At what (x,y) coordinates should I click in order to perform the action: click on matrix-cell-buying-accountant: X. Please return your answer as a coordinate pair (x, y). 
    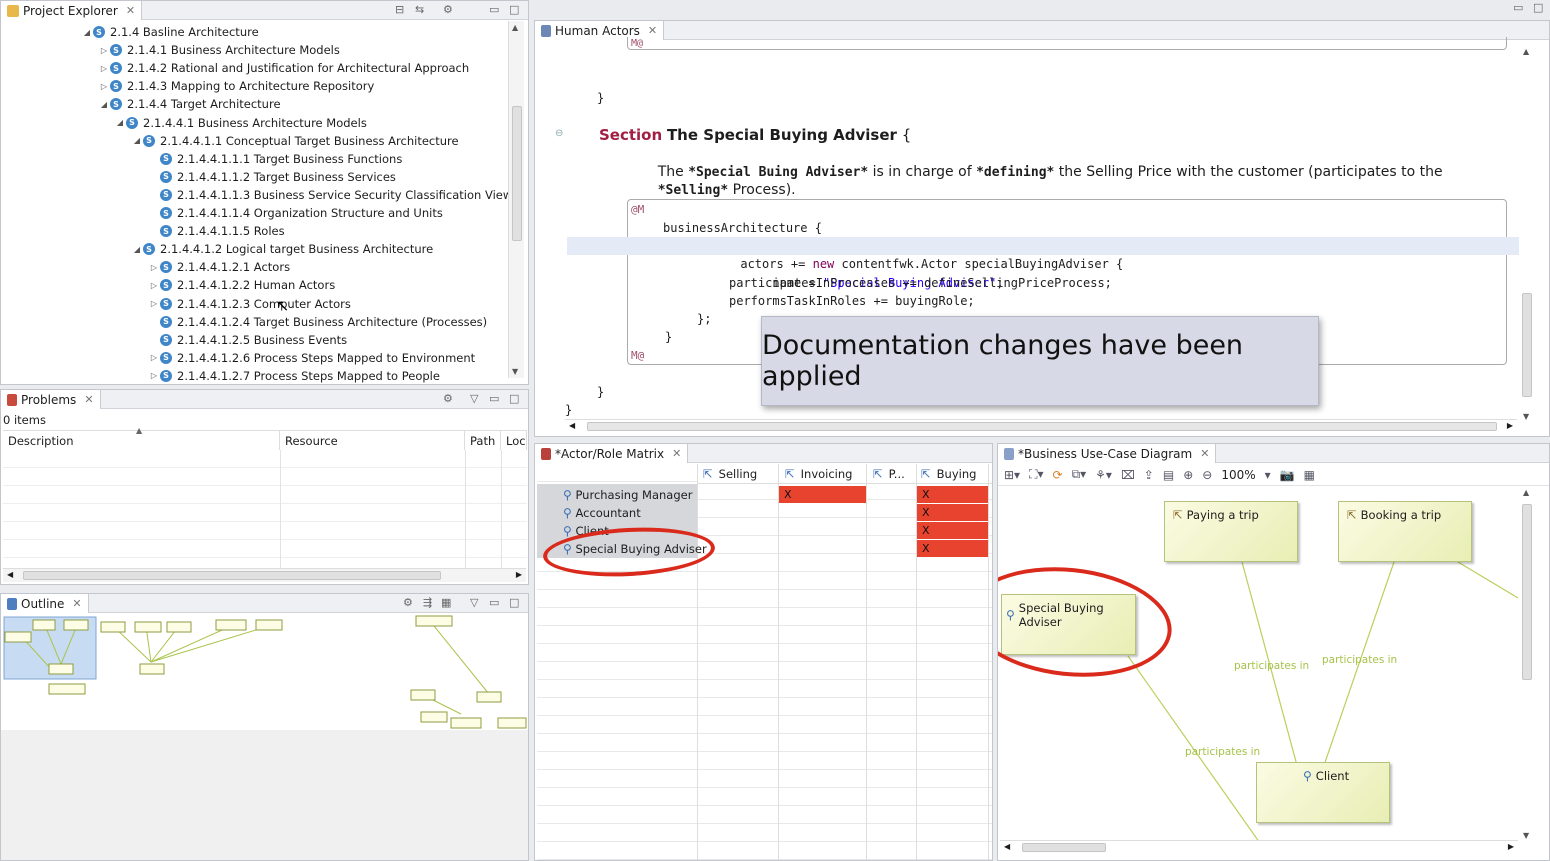
    Looking at the image, I should click on (952, 512).